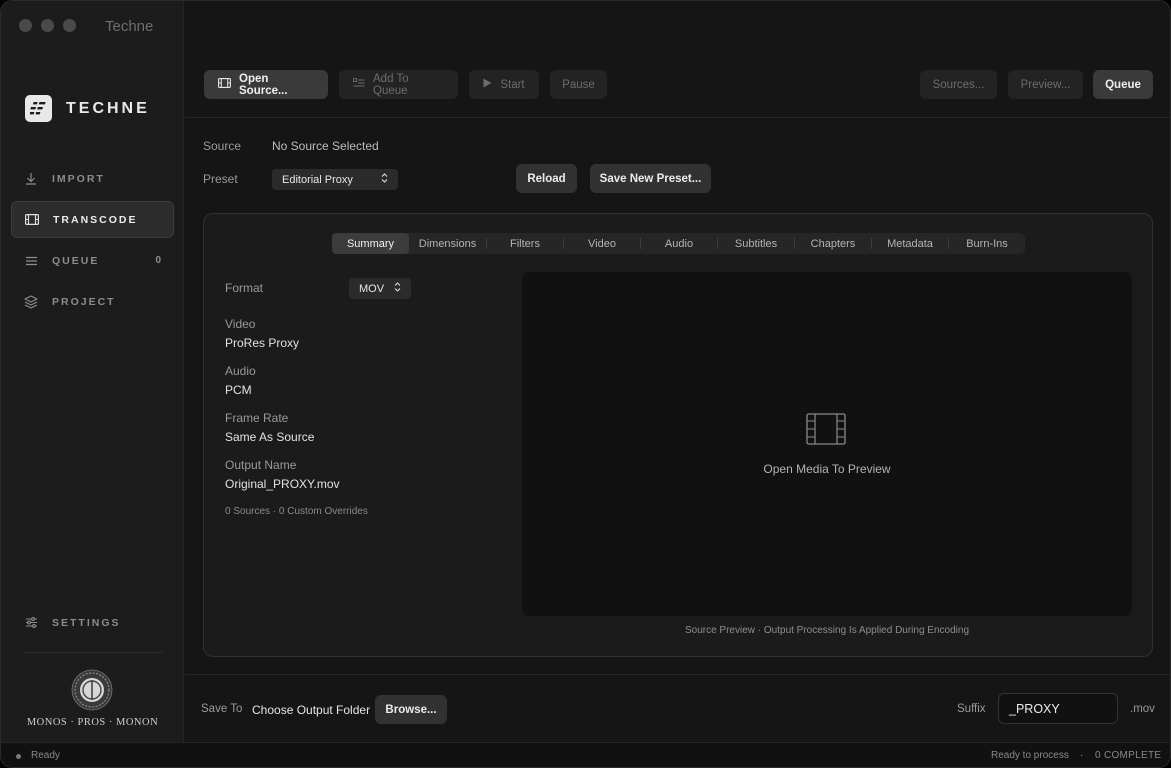  Describe the element at coordinates (525, 243) in the screenshot. I see `tab-filters: Filters` at that location.